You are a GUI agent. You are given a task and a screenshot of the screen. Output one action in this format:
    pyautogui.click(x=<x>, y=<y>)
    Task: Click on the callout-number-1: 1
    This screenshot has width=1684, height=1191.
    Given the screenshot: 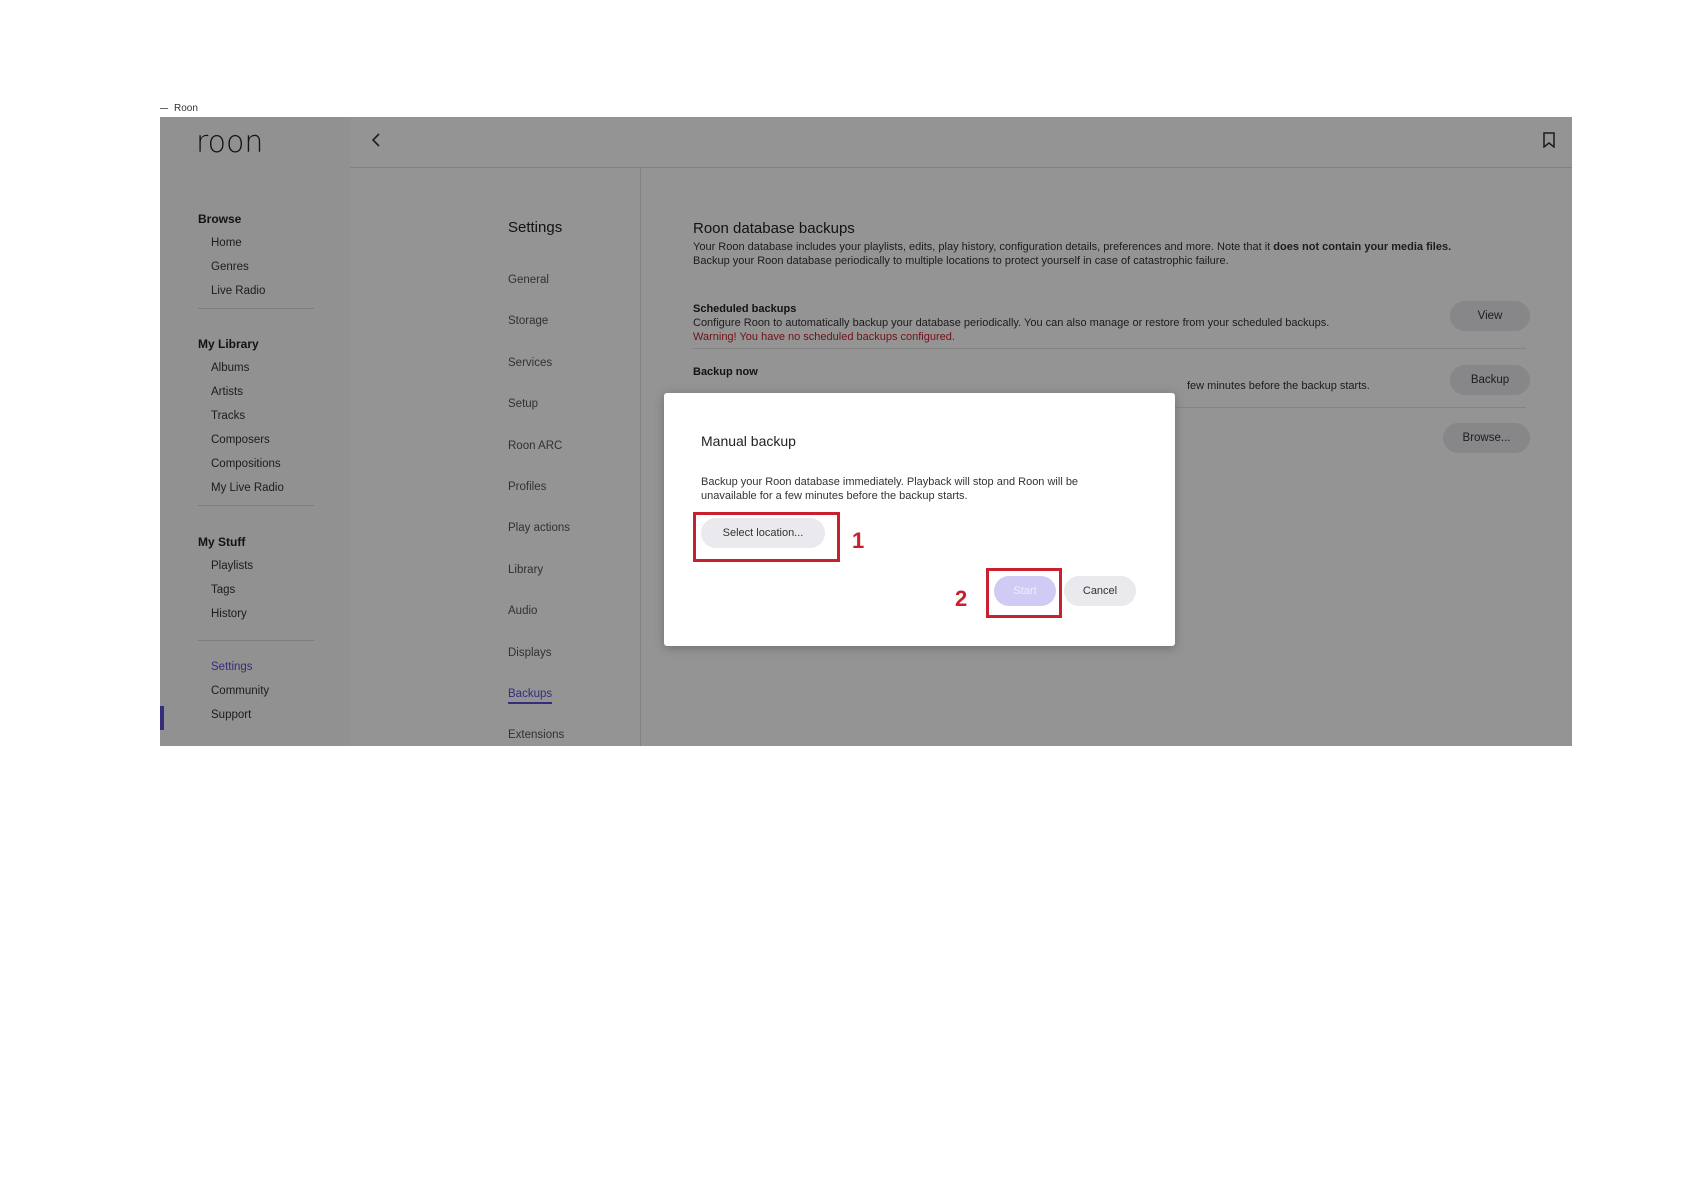 What is the action you would take?
    pyautogui.click(x=858, y=540)
    